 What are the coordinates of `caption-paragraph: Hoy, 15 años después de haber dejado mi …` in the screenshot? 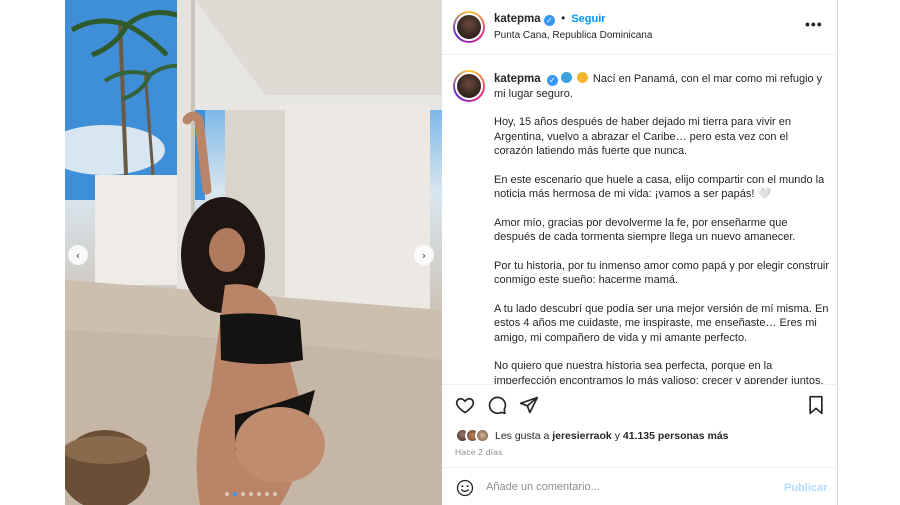 It's located at (642, 136).